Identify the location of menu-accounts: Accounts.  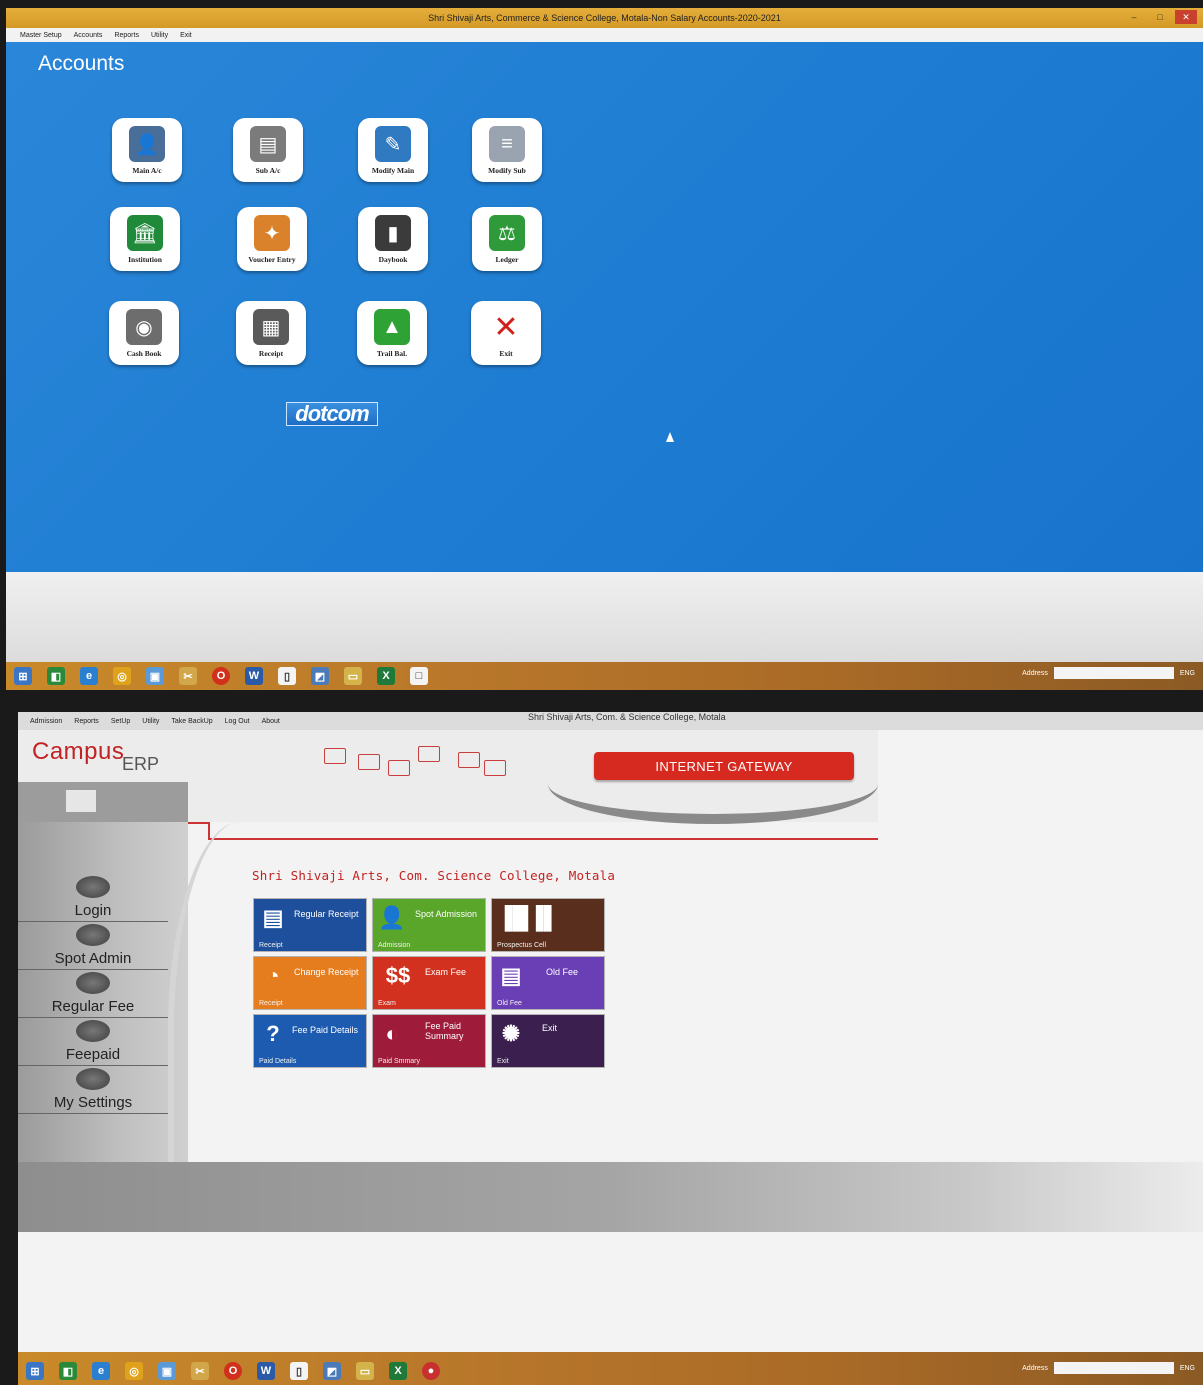
(88, 35).